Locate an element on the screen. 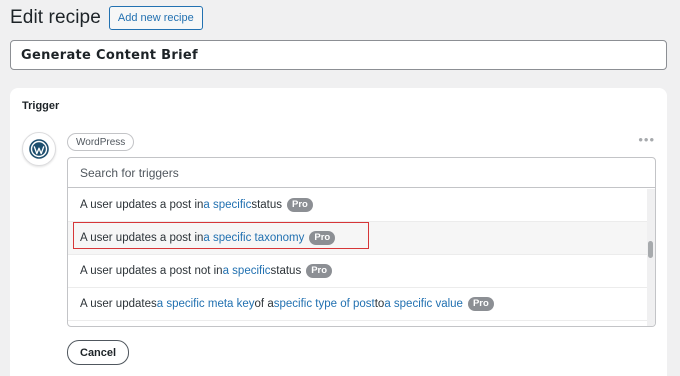 The image size is (680, 376). option-token-link: a specific meta key is located at coordinates (206, 304).